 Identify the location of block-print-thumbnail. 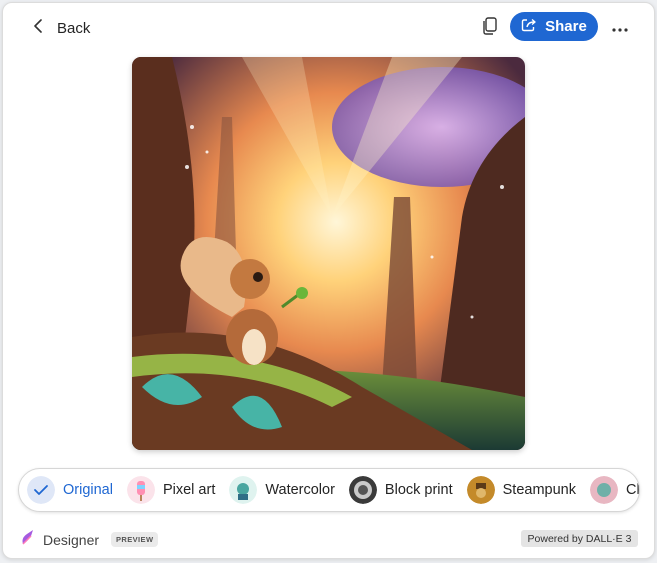
(362, 490).